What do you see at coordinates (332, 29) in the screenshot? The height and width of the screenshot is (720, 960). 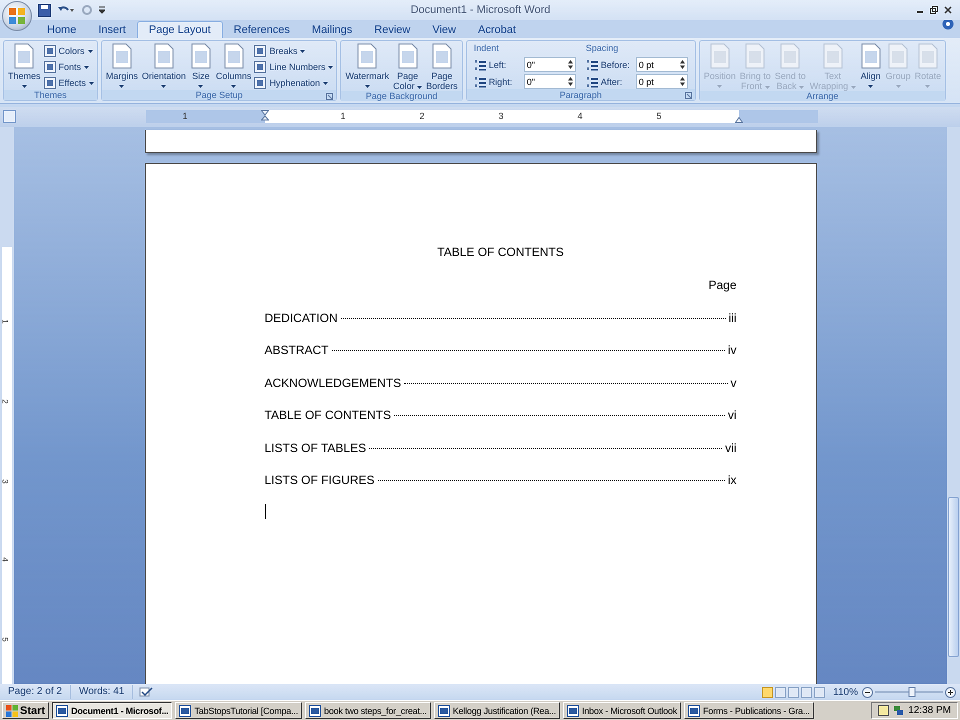 I see `ribbon-tab: Mailings` at bounding box center [332, 29].